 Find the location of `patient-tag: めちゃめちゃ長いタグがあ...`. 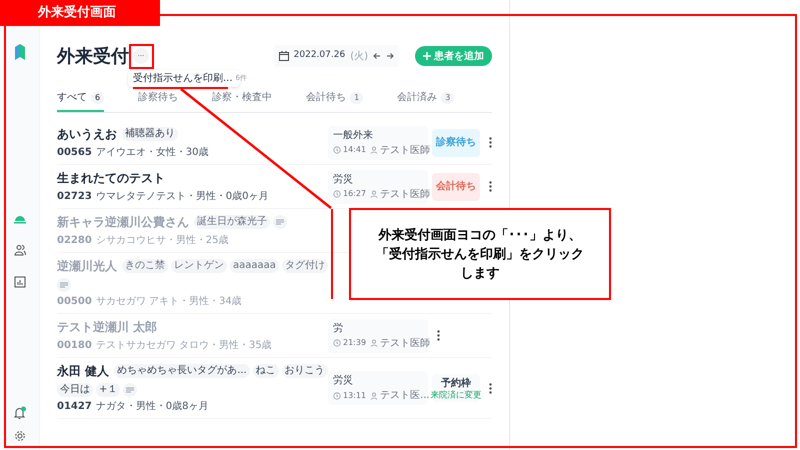

patient-tag: めちゃめちゃ長いタグがあ... is located at coordinates (182, 371).